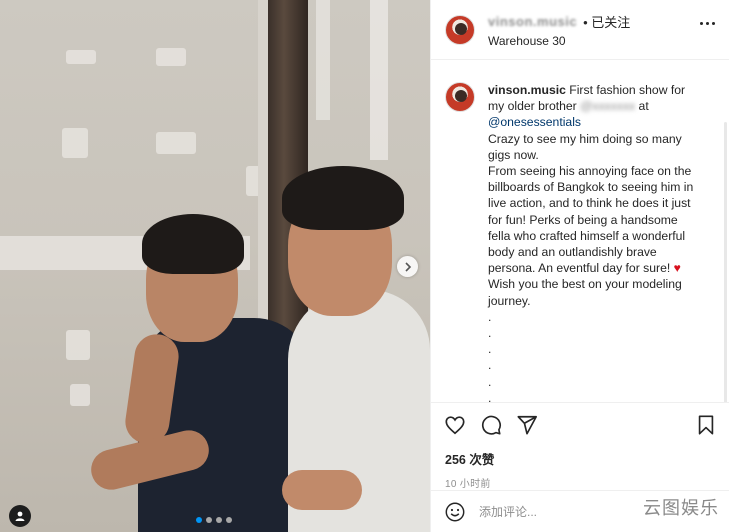 This screenshot has width=729, height=532. Describe the element at coordinates (460, 97) in the screenshot. I see `caption-author-avatar` at that location.